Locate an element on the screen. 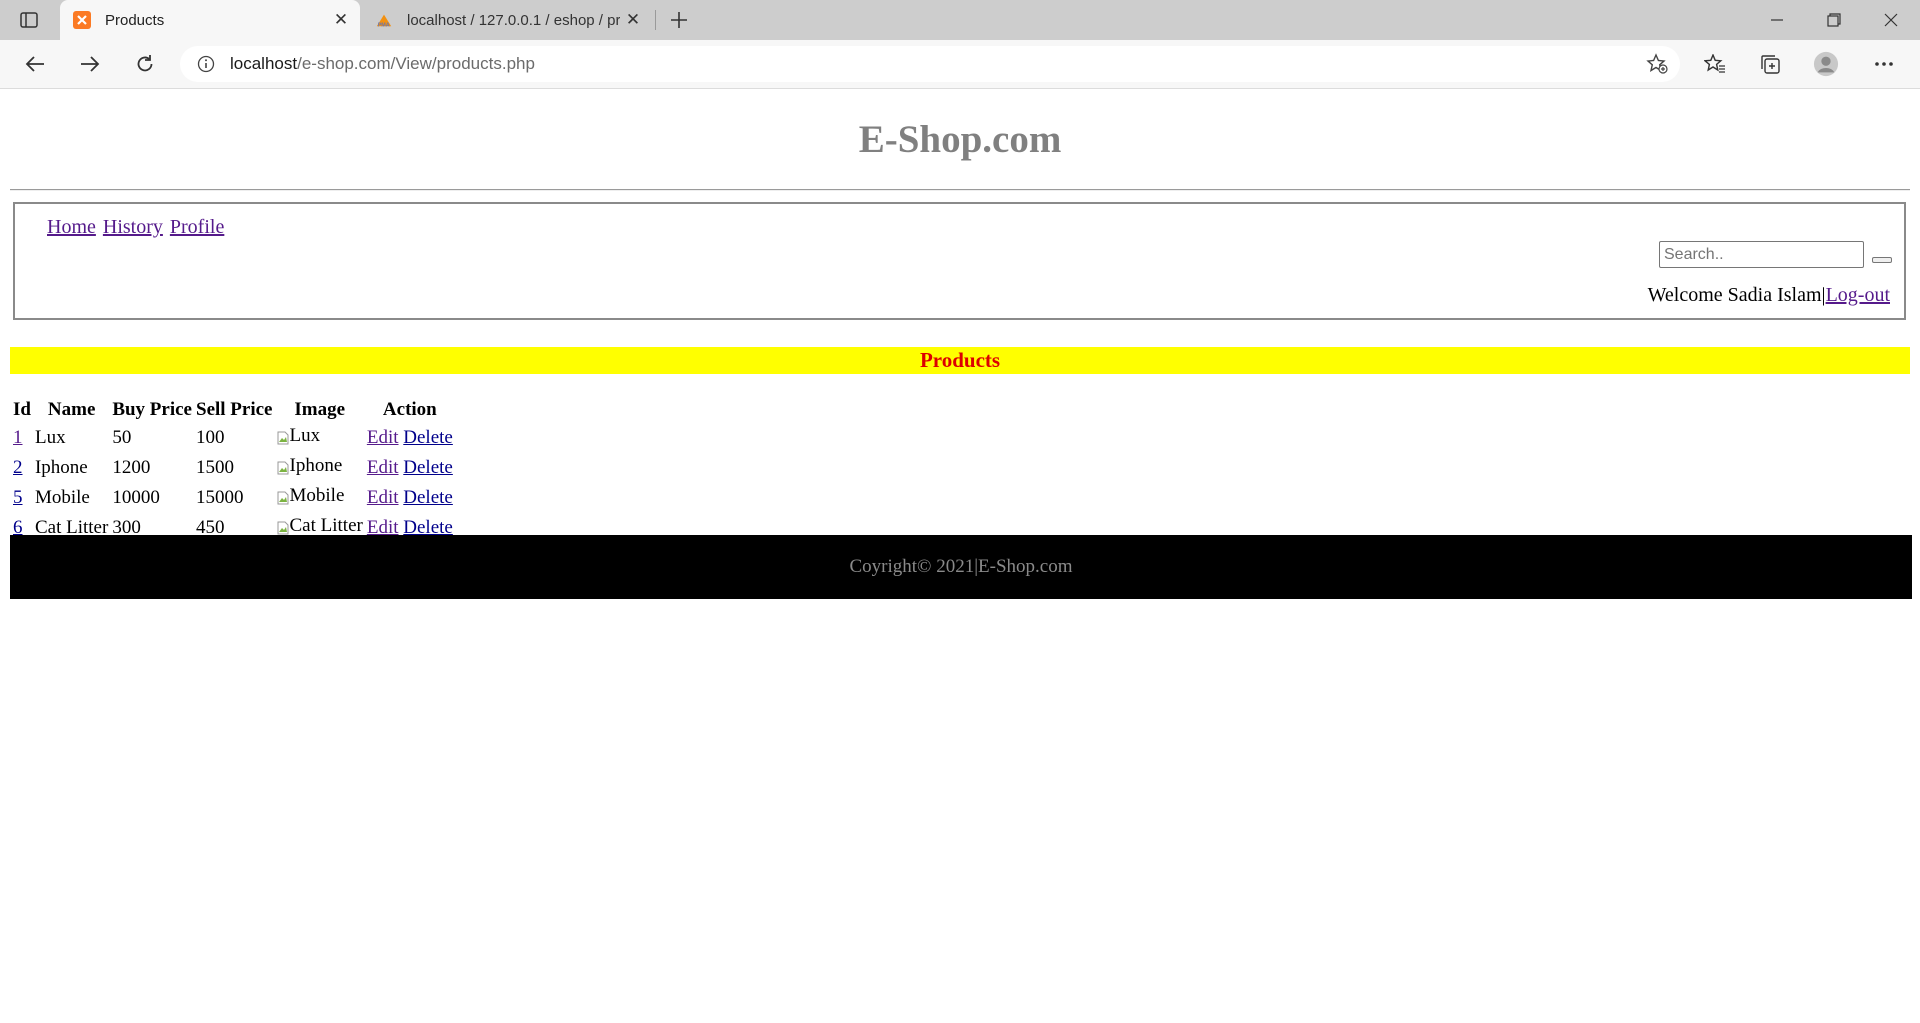  logout-link: Log-out is located at coordinates (1858, 295).